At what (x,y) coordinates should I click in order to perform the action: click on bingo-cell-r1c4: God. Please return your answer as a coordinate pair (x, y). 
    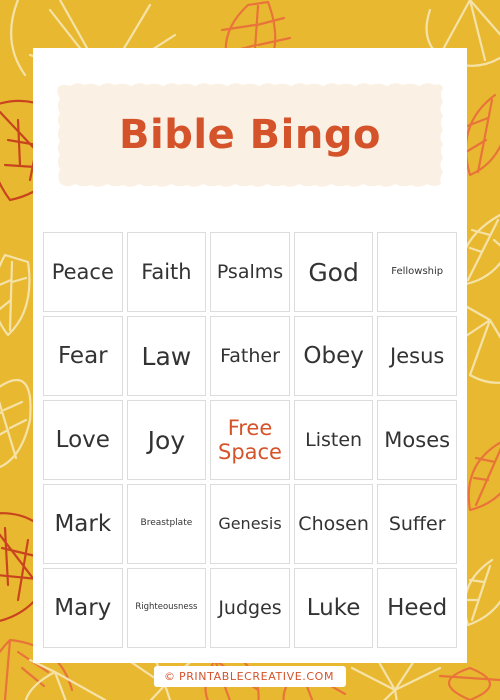
    Looking at the image, I should click on (333, 272).